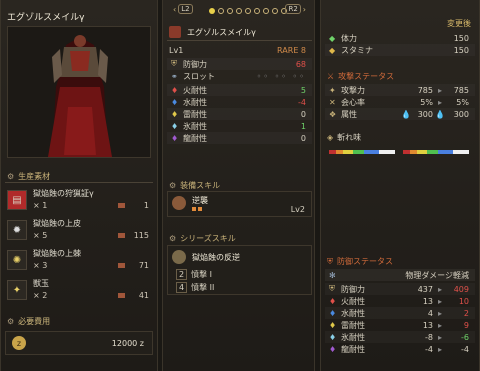  Describe the element at coordinates (293, 9) in the screenshot. I see `r2-button: R2` at that location.